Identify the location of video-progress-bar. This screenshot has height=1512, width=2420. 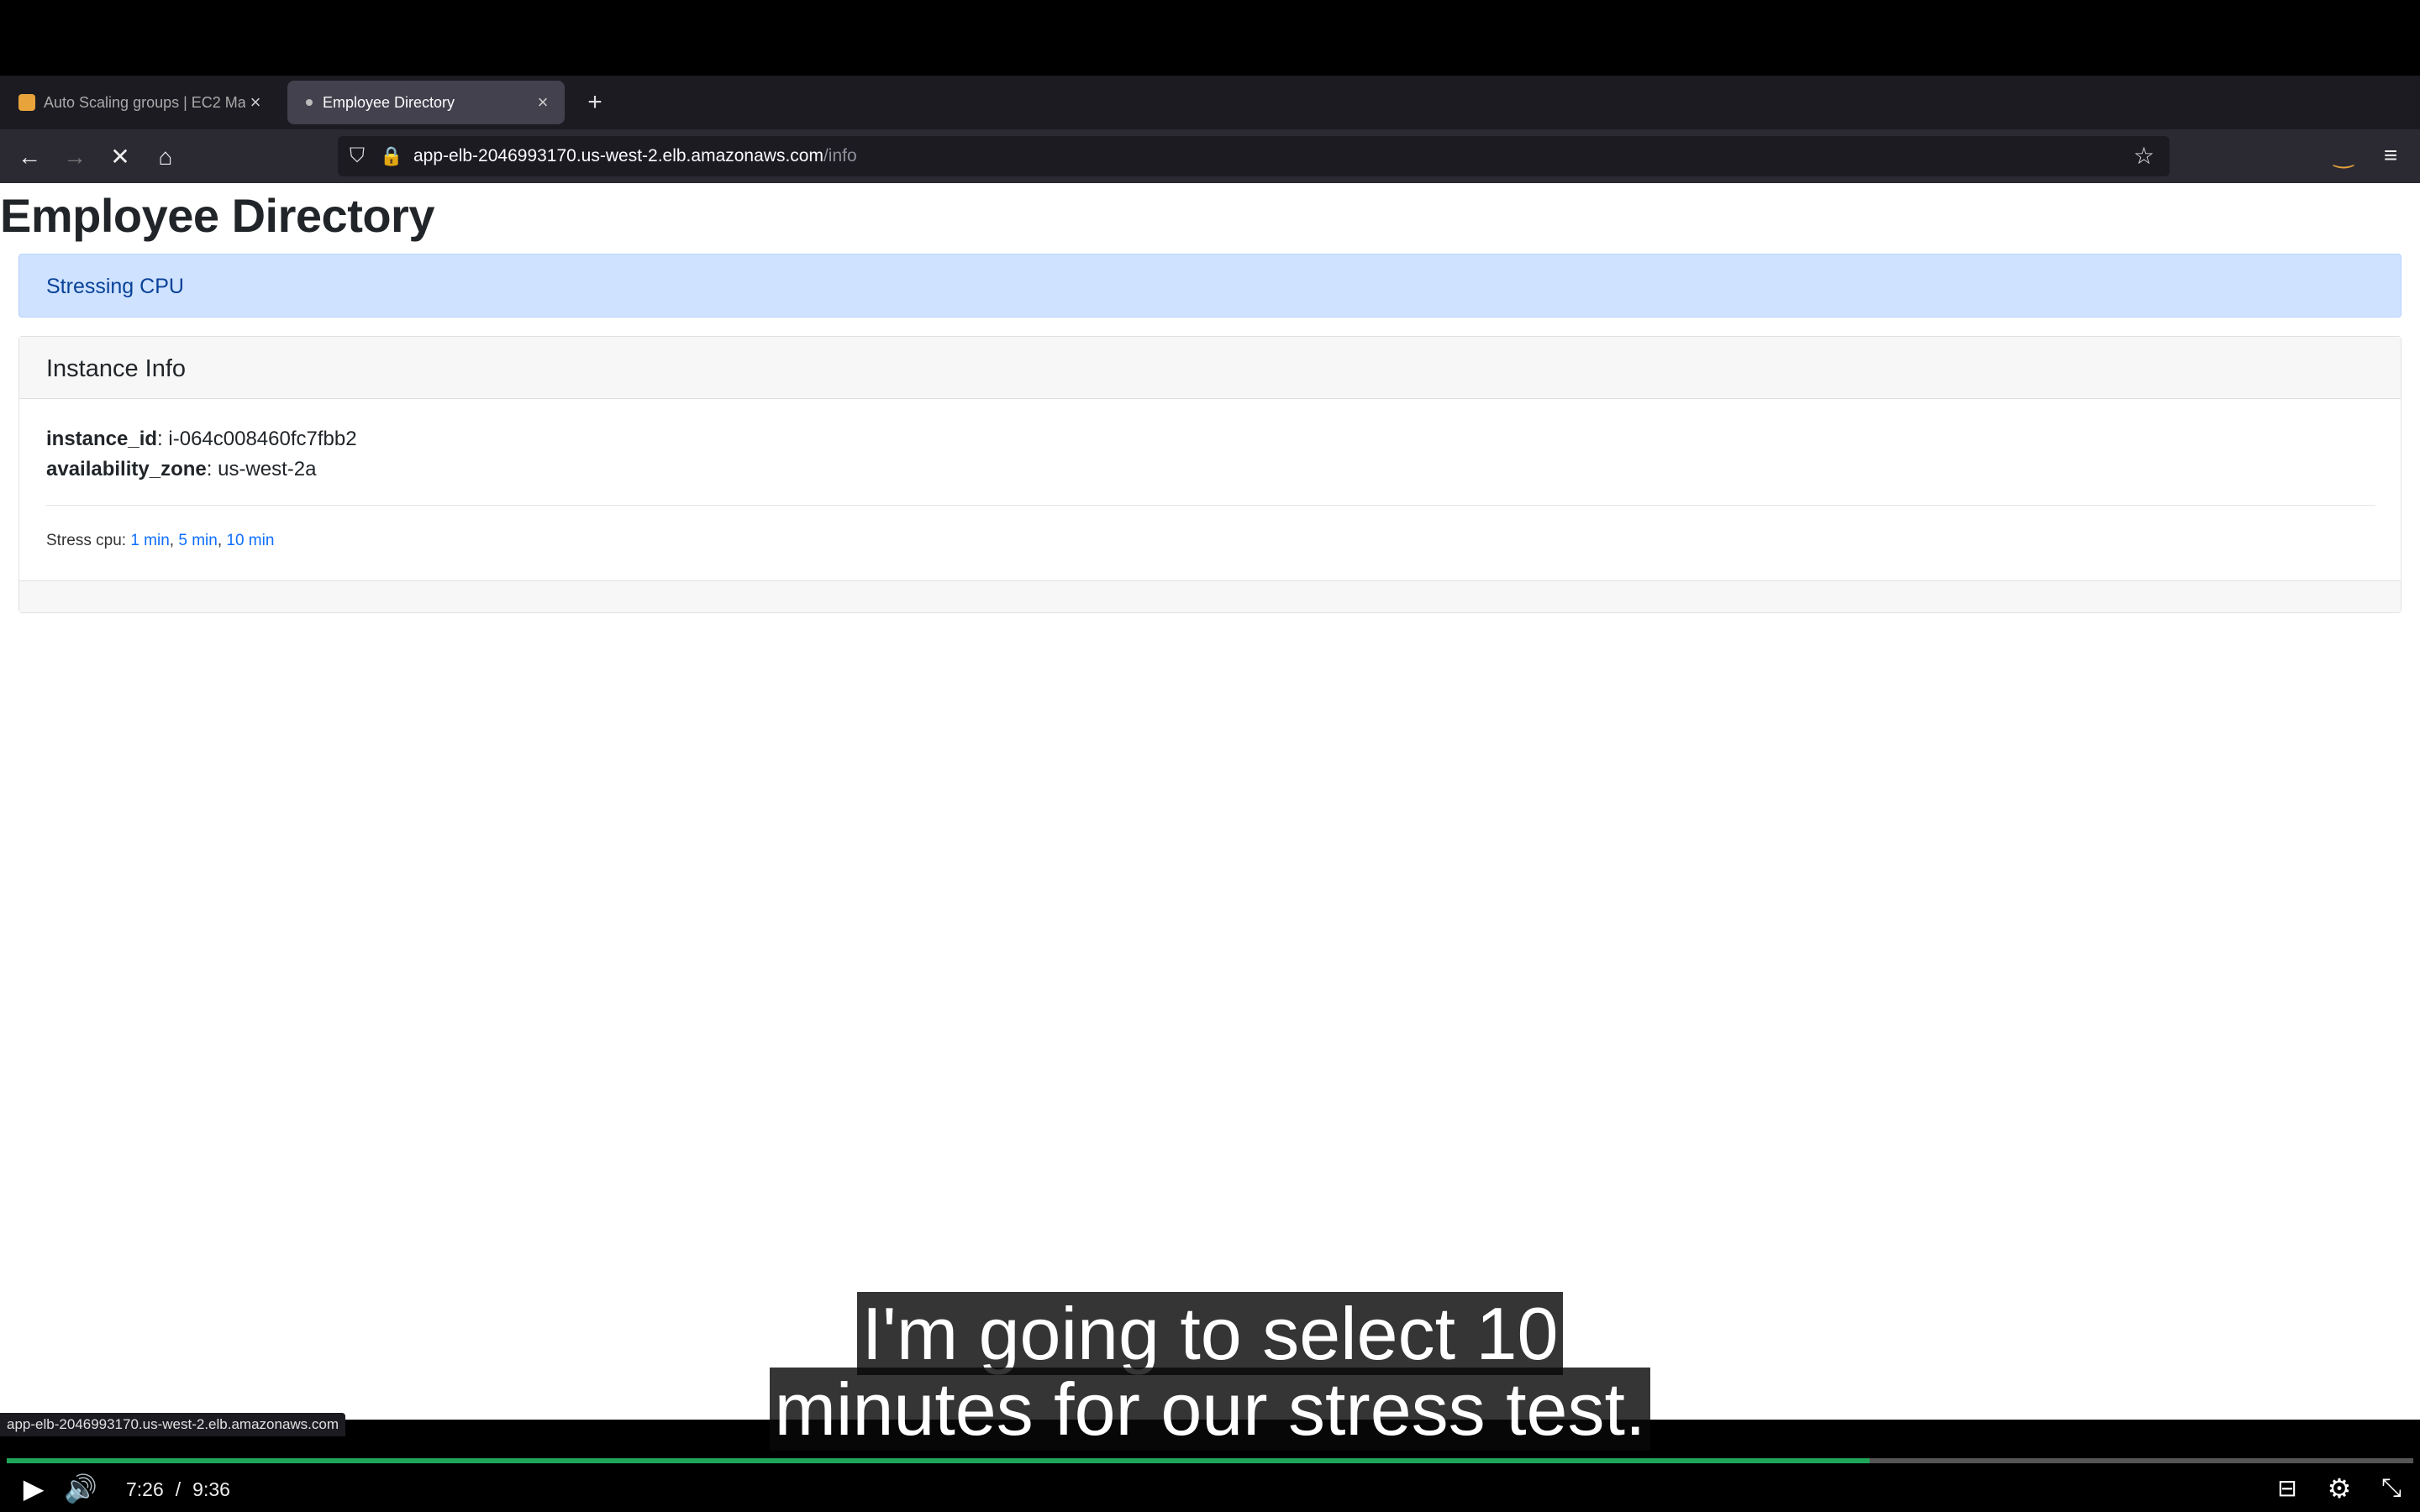
(1210, 1460).